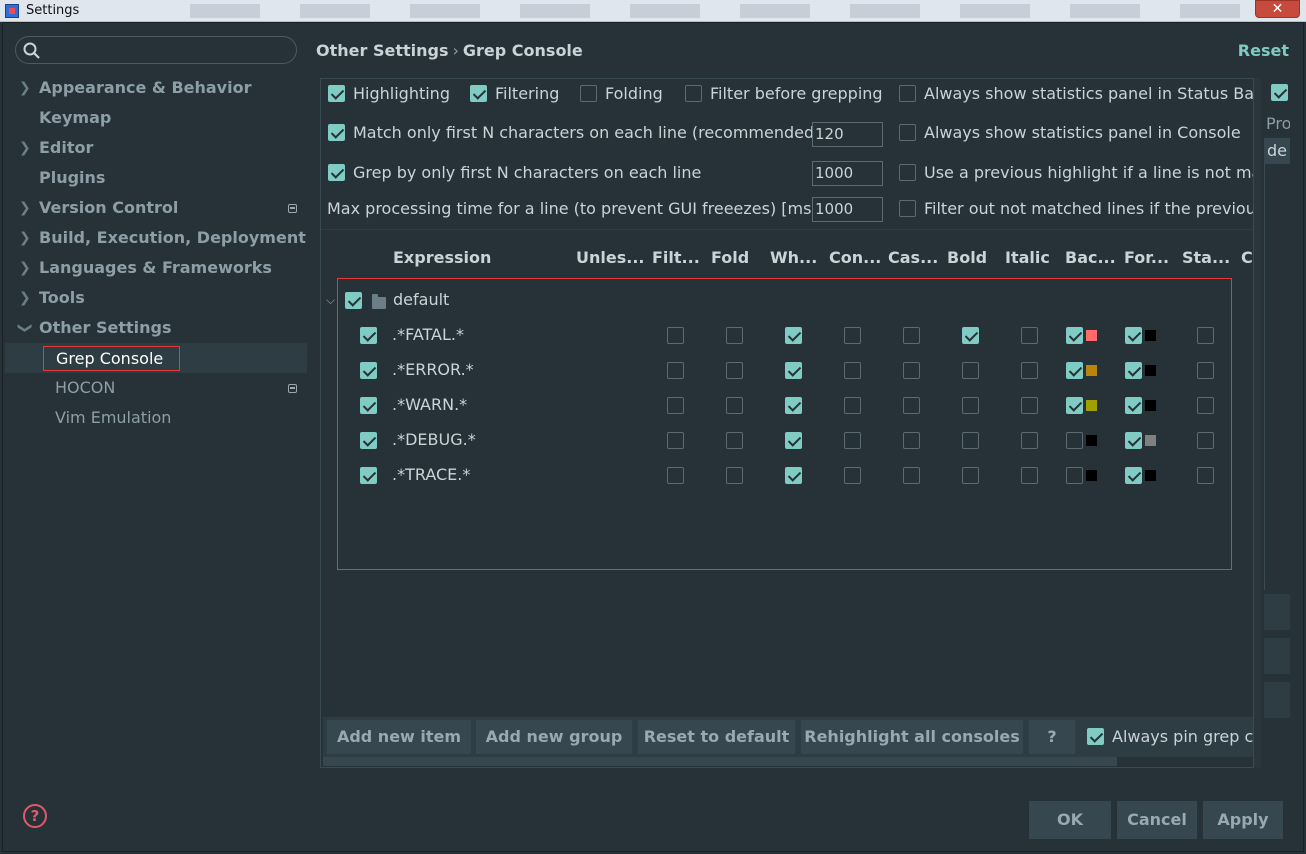 The image size is (1306, 854). I want to click on sidebar-item-vim-emulation: Vim Emulation, so click(156, 418).